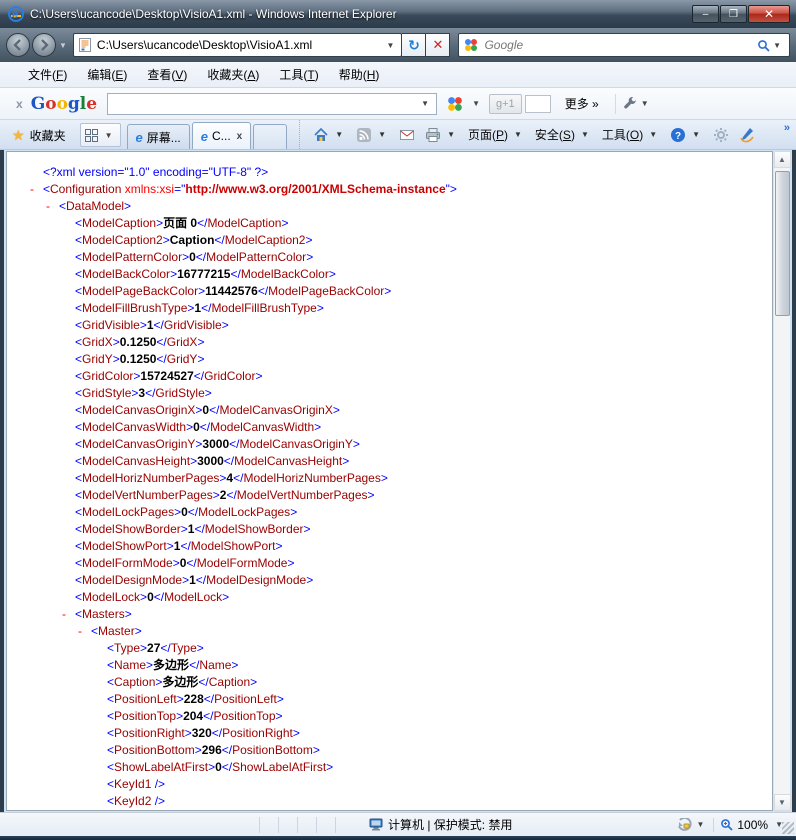 The width and height of the screenshot is (796, 840). What do you see at coordinates (156, 172) in the screenshot?
I see `xml-line: <?xml version="1.0" encoding="UTF-8" ?>` at bounding box center [156, 172].